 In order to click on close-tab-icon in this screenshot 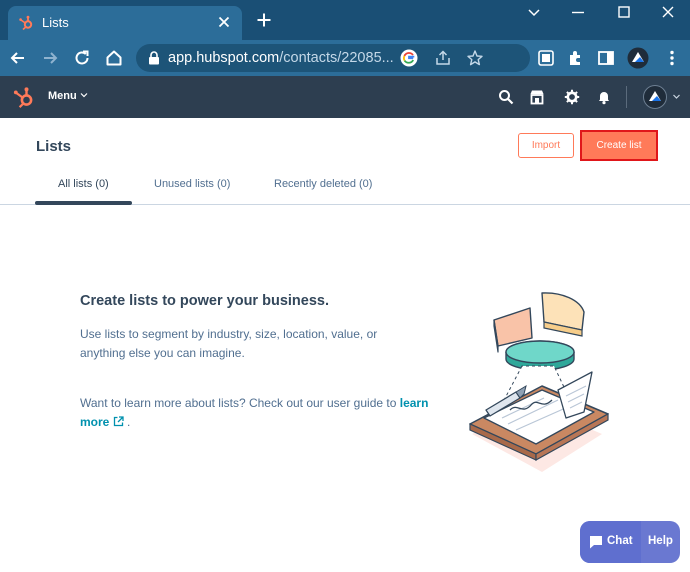, I will do `click(224, 22)`.